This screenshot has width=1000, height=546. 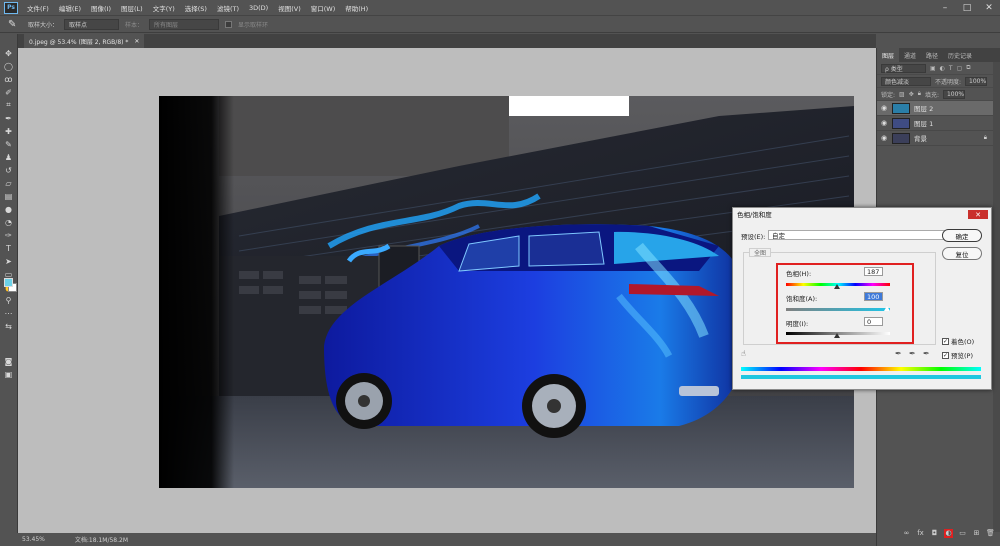 What do you see at coordinates (957, 355) in the screenshot?
I see `preview-checkbox: ✓ 预览(P)` at bounding box center [957, 355].